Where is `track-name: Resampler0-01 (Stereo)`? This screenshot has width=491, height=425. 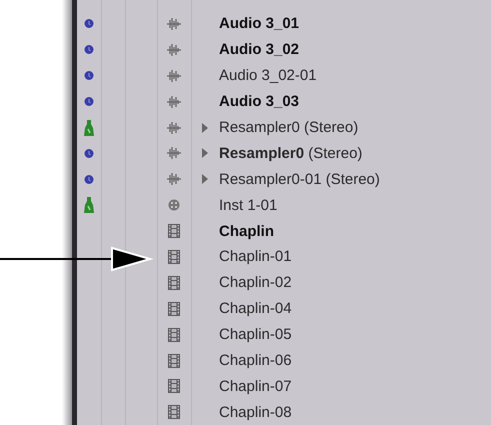
track-name: Resampler0-01 (Stereo) is located at coordinates (299, 179).